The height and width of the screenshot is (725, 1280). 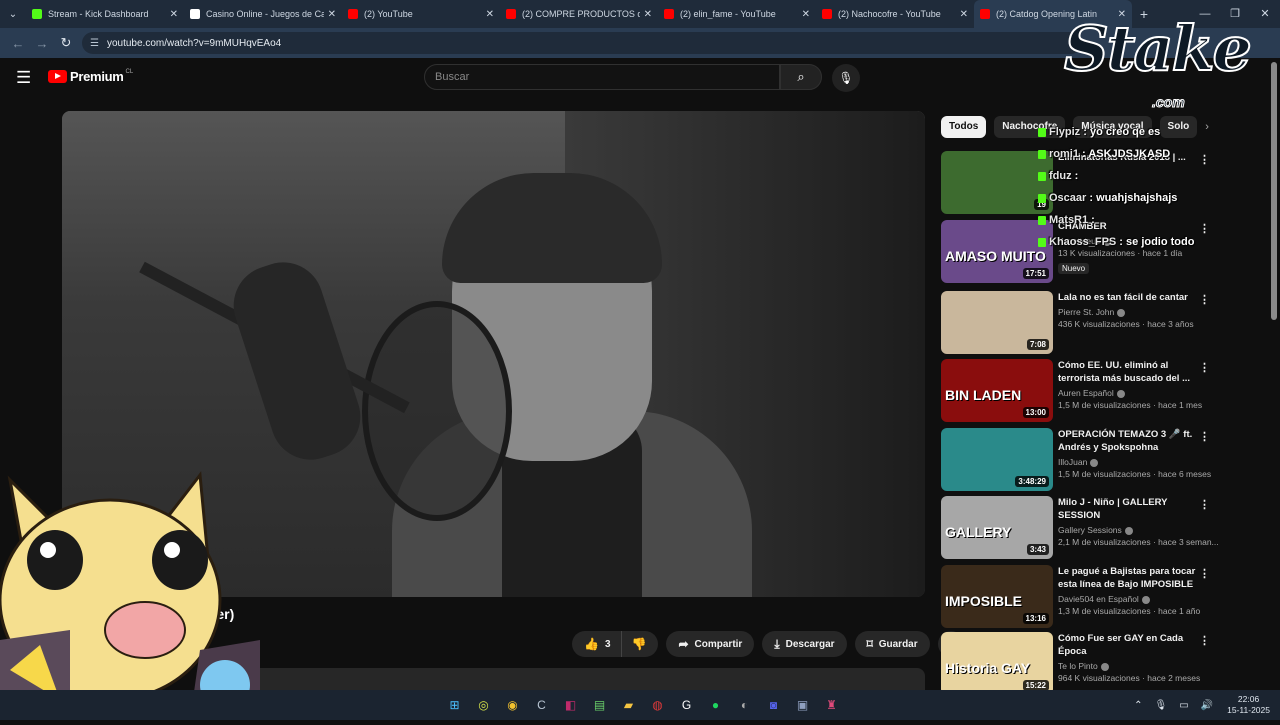 What do you see at coordinates (997, 251) in the screenshot?
I see `video-thumbnail: AMASO MUITO 17:51` at bounding box center [997, 251].